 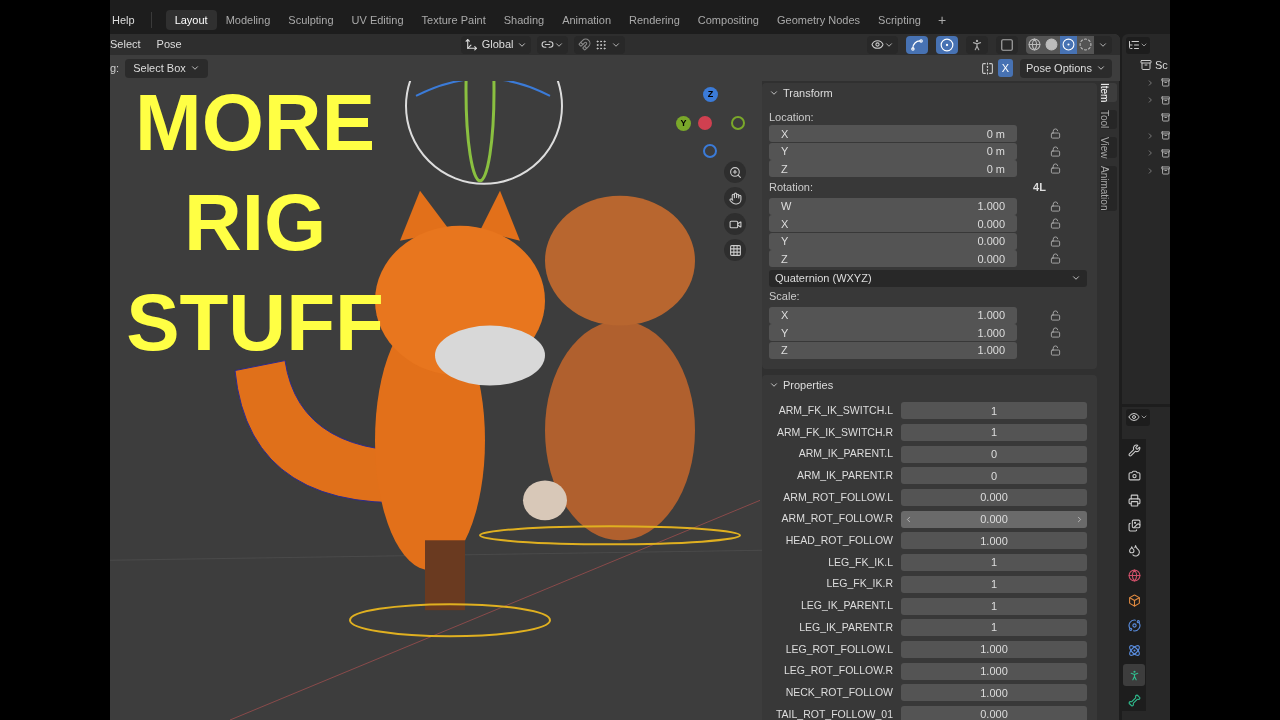 What do you see at coordinates (899, 20) in the screenshot?
I see `workspace-tab: Scripting` at bounding box center [899, 20].